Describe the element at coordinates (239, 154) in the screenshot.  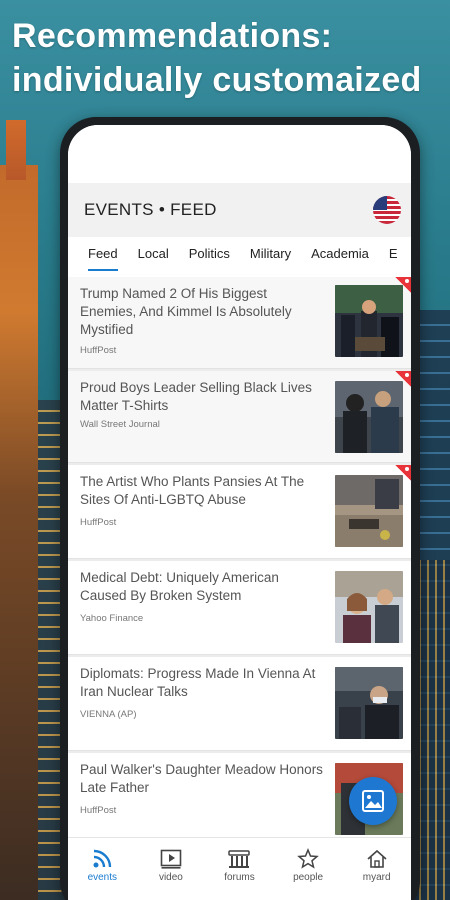
I see `status-bar` at that location.